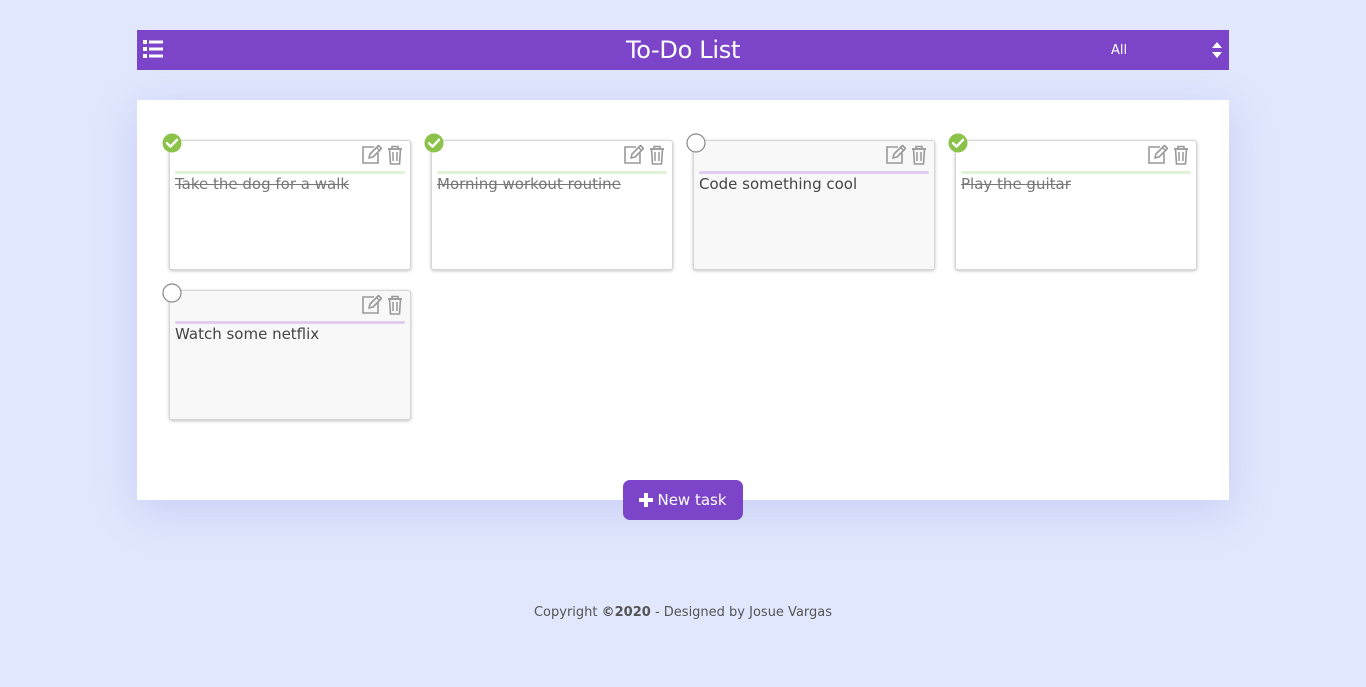 Image resolution: width=1366 pixels, height=687 pixels. I want to click on task-text: Morning workout routine, so click(552, 184).